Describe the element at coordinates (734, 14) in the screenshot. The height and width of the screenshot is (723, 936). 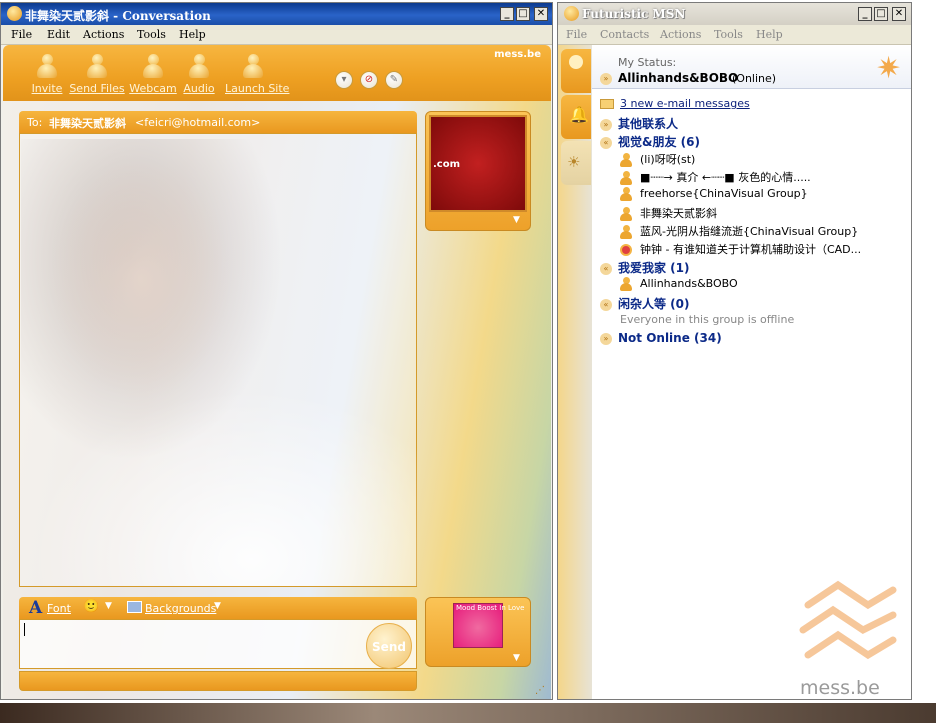
I see `msn-titlebar: Futuristic MSN _ □ ✕` at that location.